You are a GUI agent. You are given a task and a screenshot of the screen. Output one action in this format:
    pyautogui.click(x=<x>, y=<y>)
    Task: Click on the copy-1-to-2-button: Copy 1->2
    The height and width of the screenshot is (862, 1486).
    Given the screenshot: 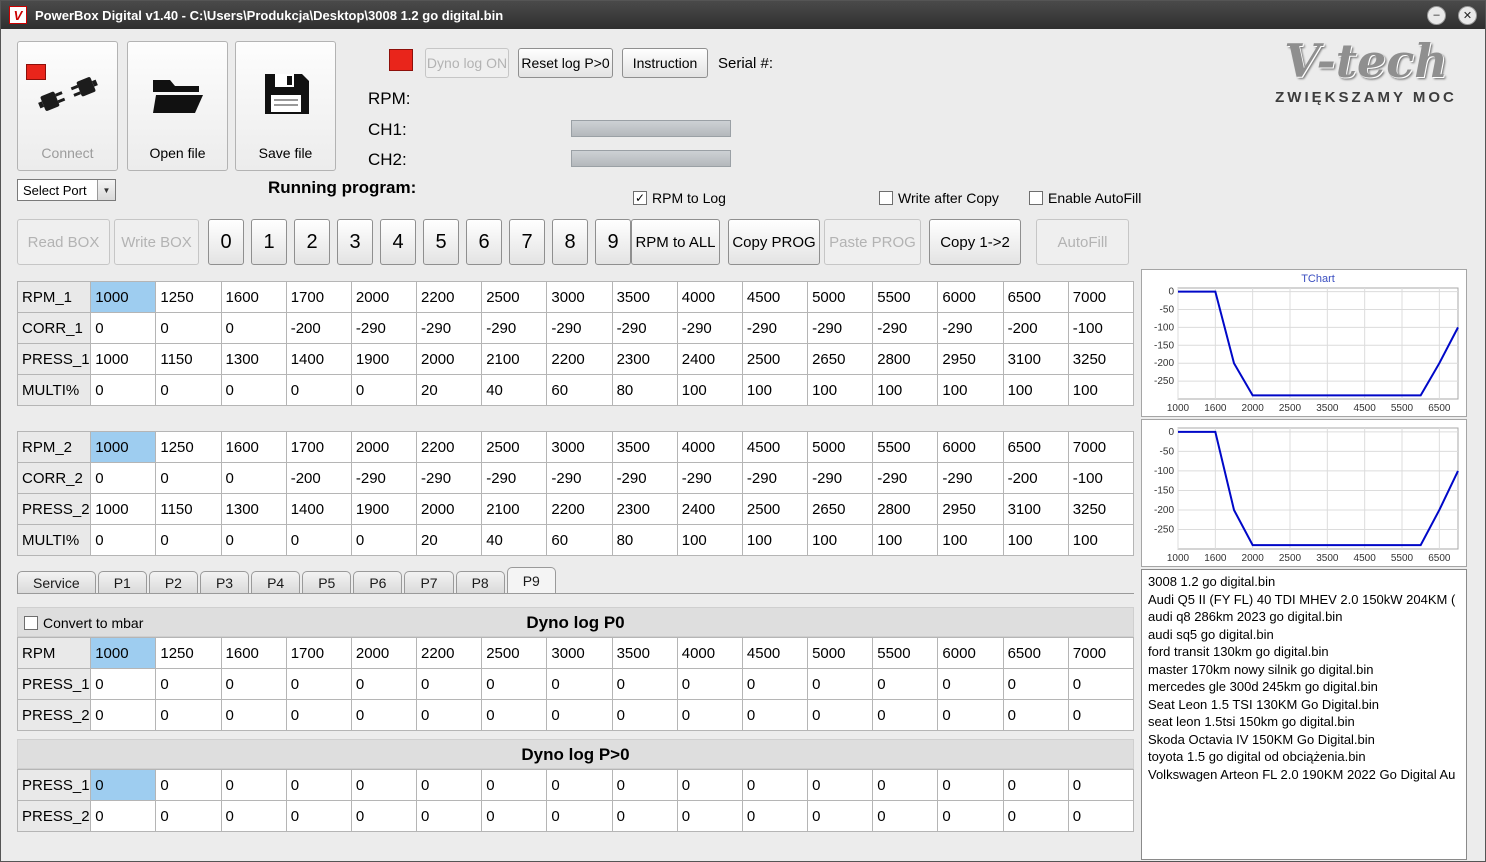 What is the action you would take?
    pyautogui.click(x=975, y=242)
    